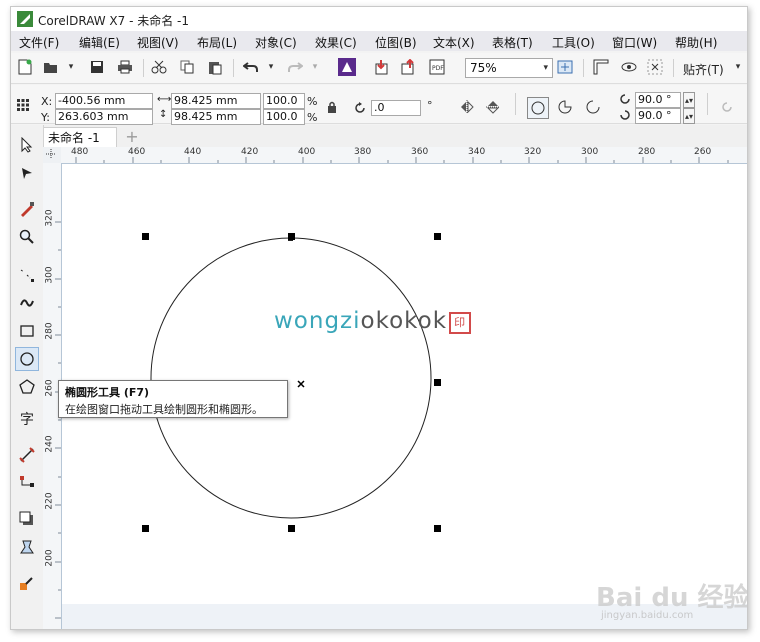  What do you see at coordinates (104, 101) in the screenshot?
I see `x-position-field: -400.56 mm` at bounding box center [104, 101].